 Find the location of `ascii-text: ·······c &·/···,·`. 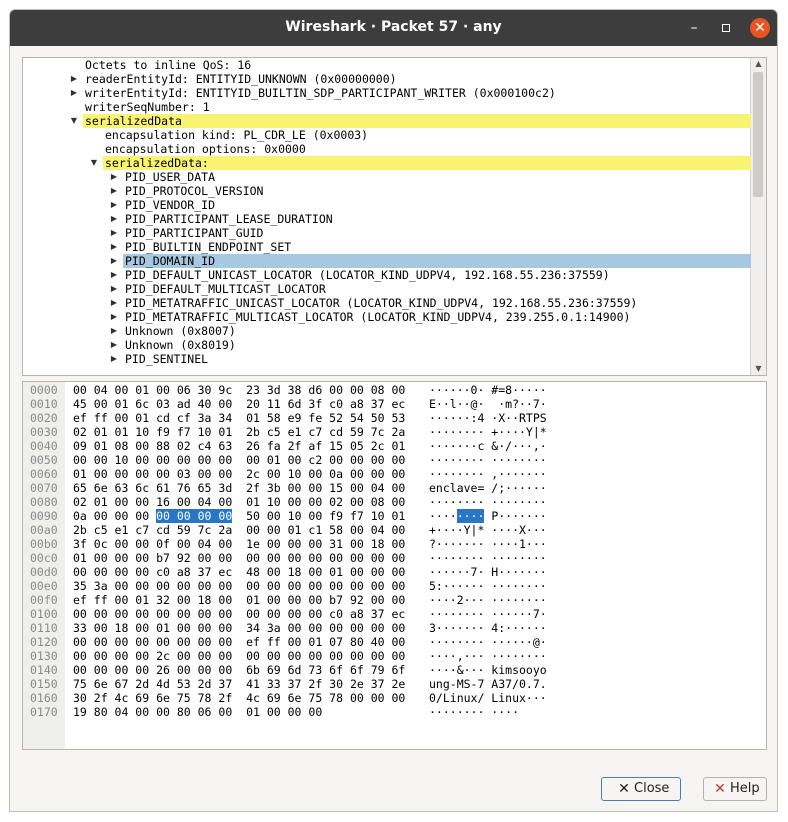

ascii-text: ·······c &·/···,· is located at coordinates (488, 446).